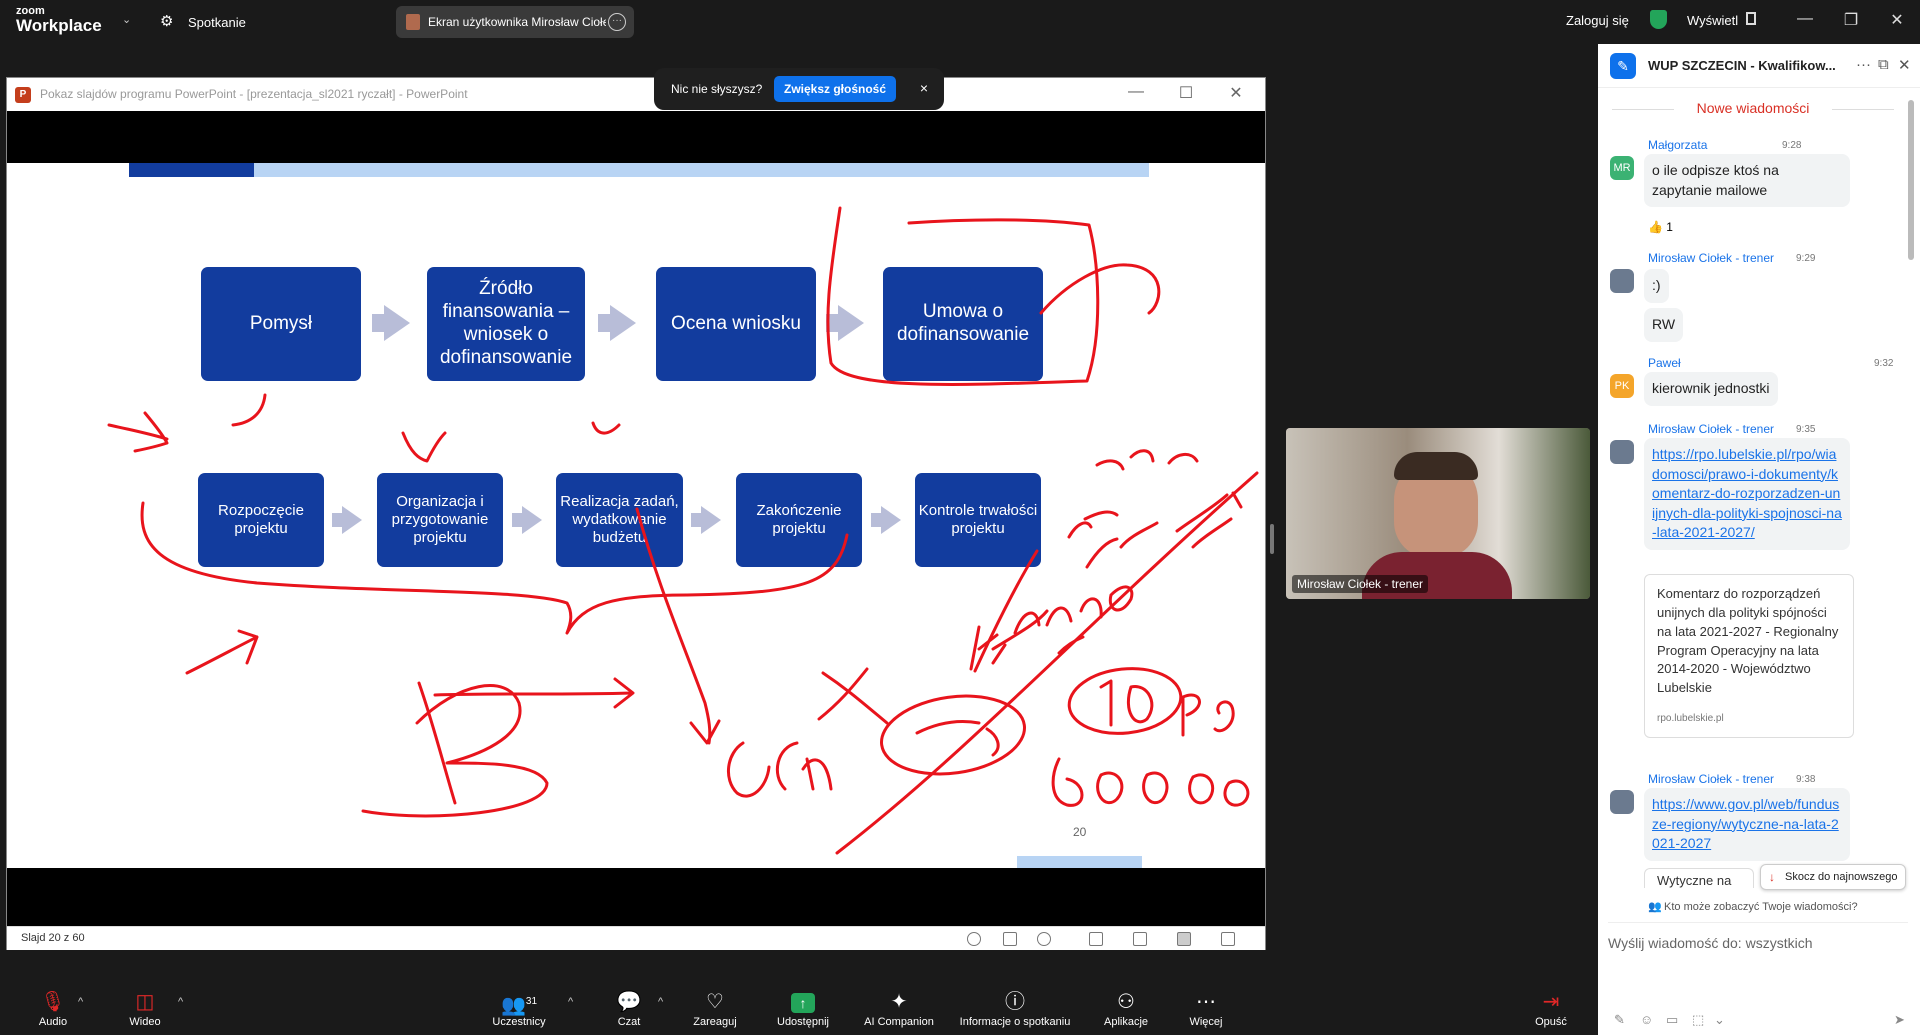 The image size is (1920, 1035). What do you see at coordinates (1747, 181) in the screenshot?
I see `message-bubble: o ile odpisze ktoś na zapytanie mailowe` at bounding box center [1747, 181].